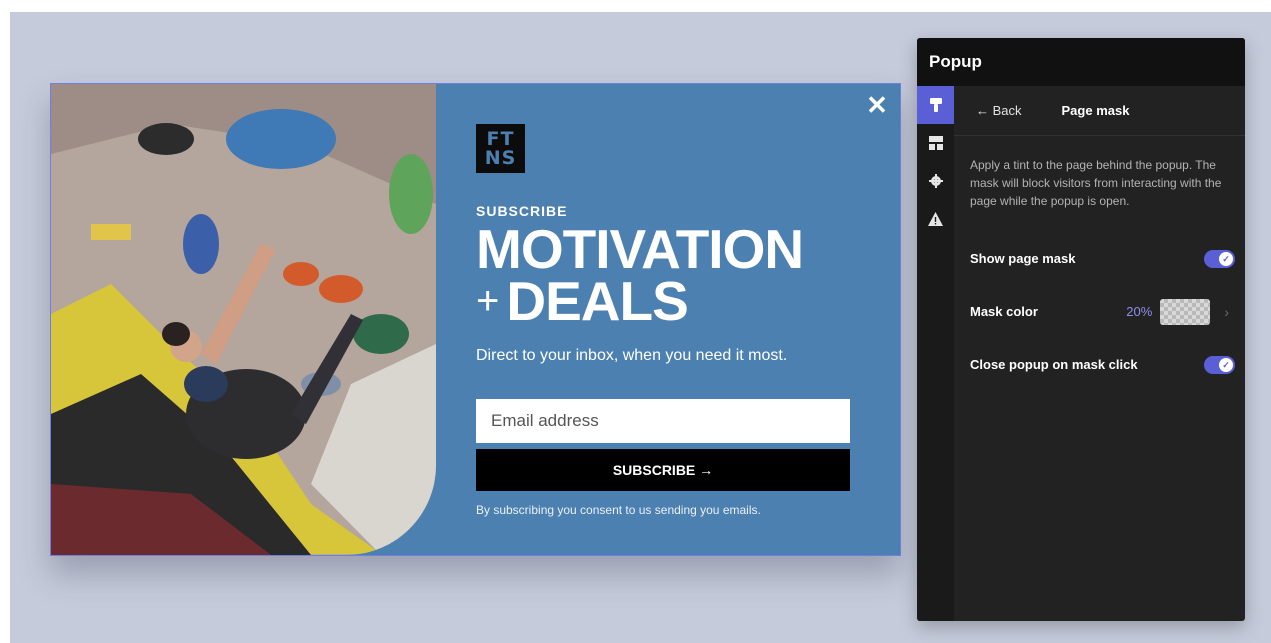  What do you see at coordinates (487, 301) in the screenshot?
I see `plus-glyph: +` at bounding box center [487, 301].